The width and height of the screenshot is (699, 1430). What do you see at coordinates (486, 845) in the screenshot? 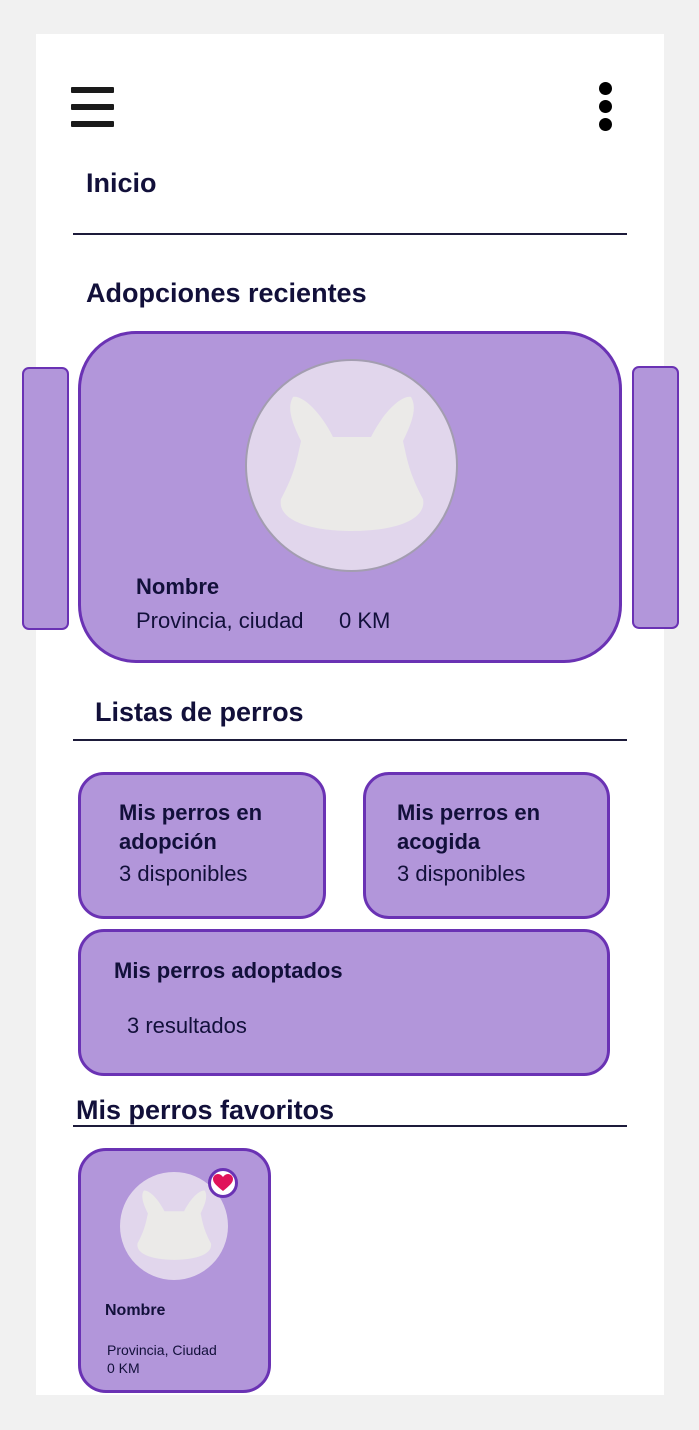
I see `list-card-foster: Mis perros en acogida 3 disponibles` at bounding box center [486, 845].